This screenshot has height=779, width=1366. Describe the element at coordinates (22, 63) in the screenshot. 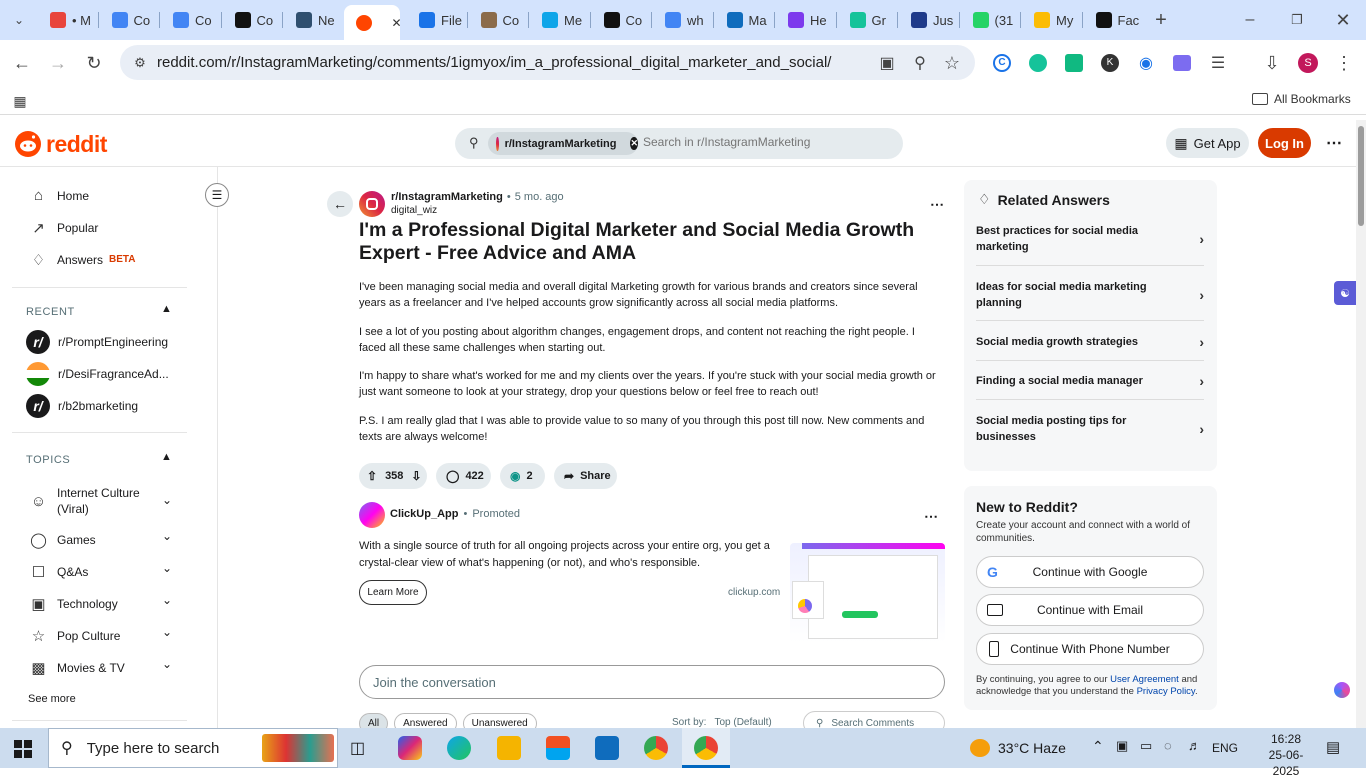

I see `back-icon: ←` at that location.